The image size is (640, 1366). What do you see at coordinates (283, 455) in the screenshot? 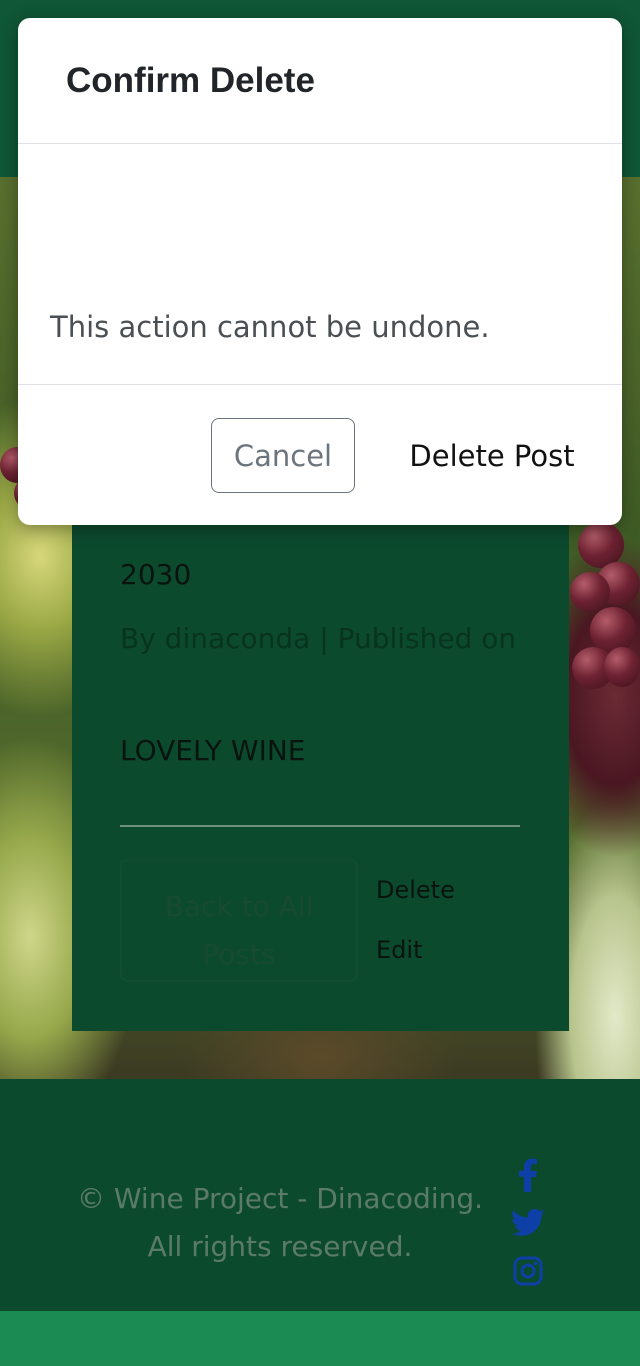
I see `cancel-button: Cancel` at bounding box center [283, 455].